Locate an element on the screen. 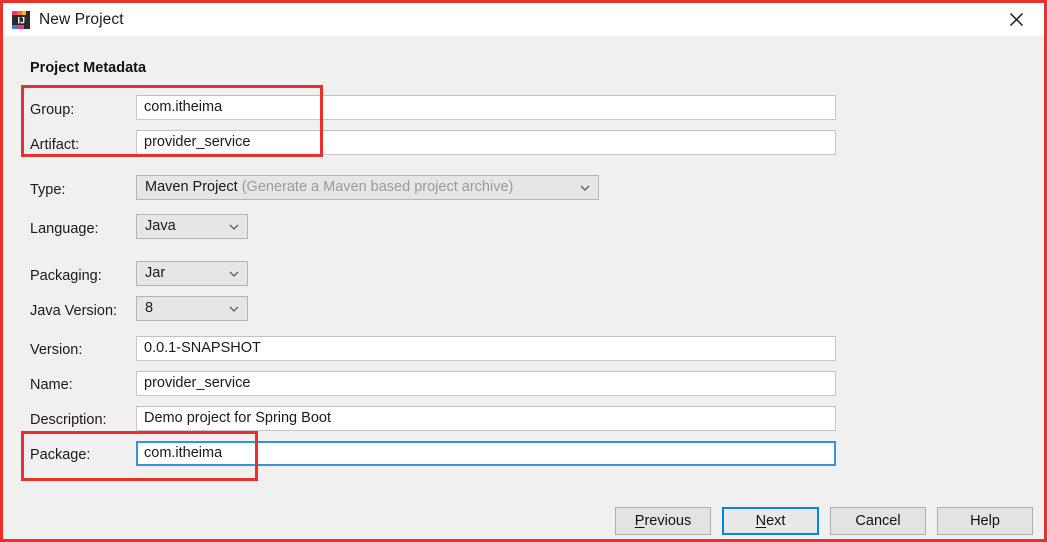 This screenshot has width=1047, height=542. package-input: com.itheima is located at coordinates (486, 453).